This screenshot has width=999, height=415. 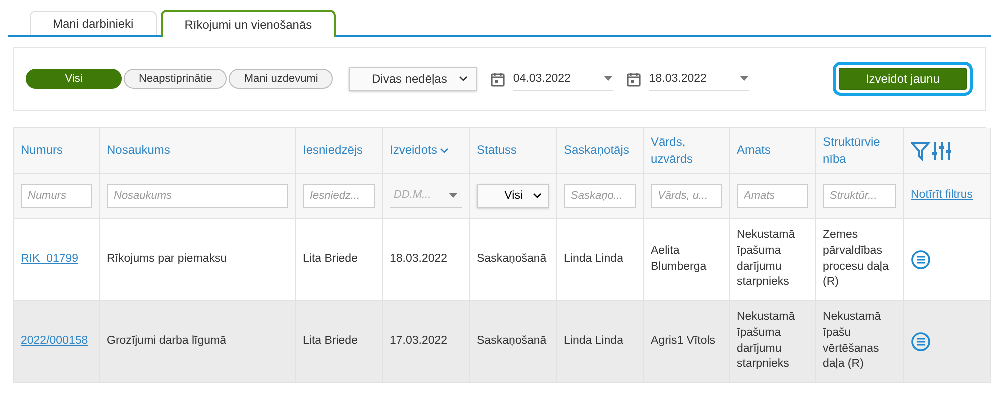 I want to click on document-number-link: 2022/000158, so click(x=54, y=342).